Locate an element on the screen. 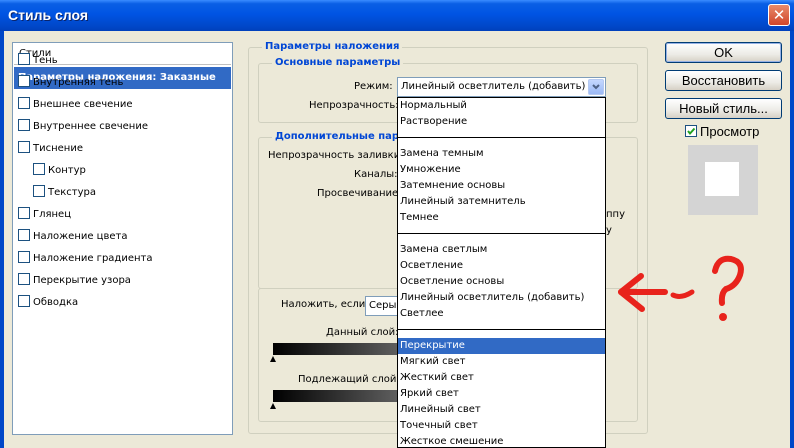  style-item-label: Наложение градиента is located at coordinates (93, 258).